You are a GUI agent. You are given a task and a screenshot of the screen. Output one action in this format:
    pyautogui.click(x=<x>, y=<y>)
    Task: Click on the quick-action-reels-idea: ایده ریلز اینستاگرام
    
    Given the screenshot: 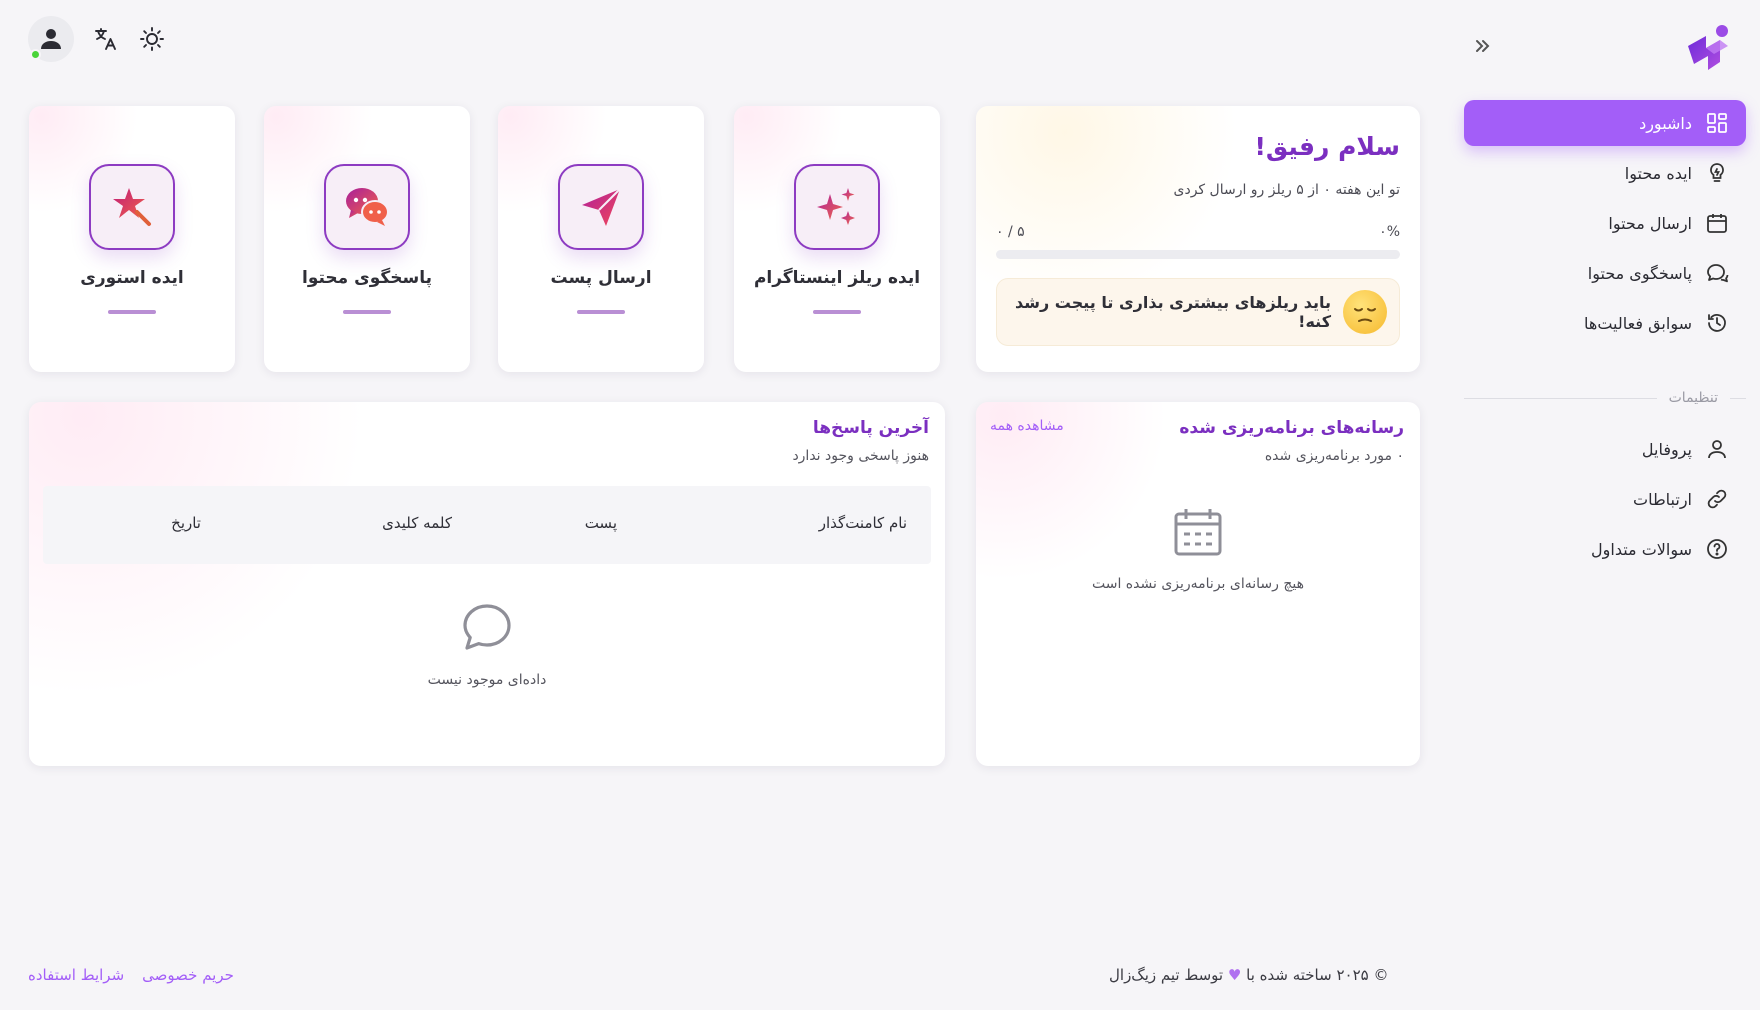 What is the action you would take?
    pyautogui.click(x=837, y=239)
    